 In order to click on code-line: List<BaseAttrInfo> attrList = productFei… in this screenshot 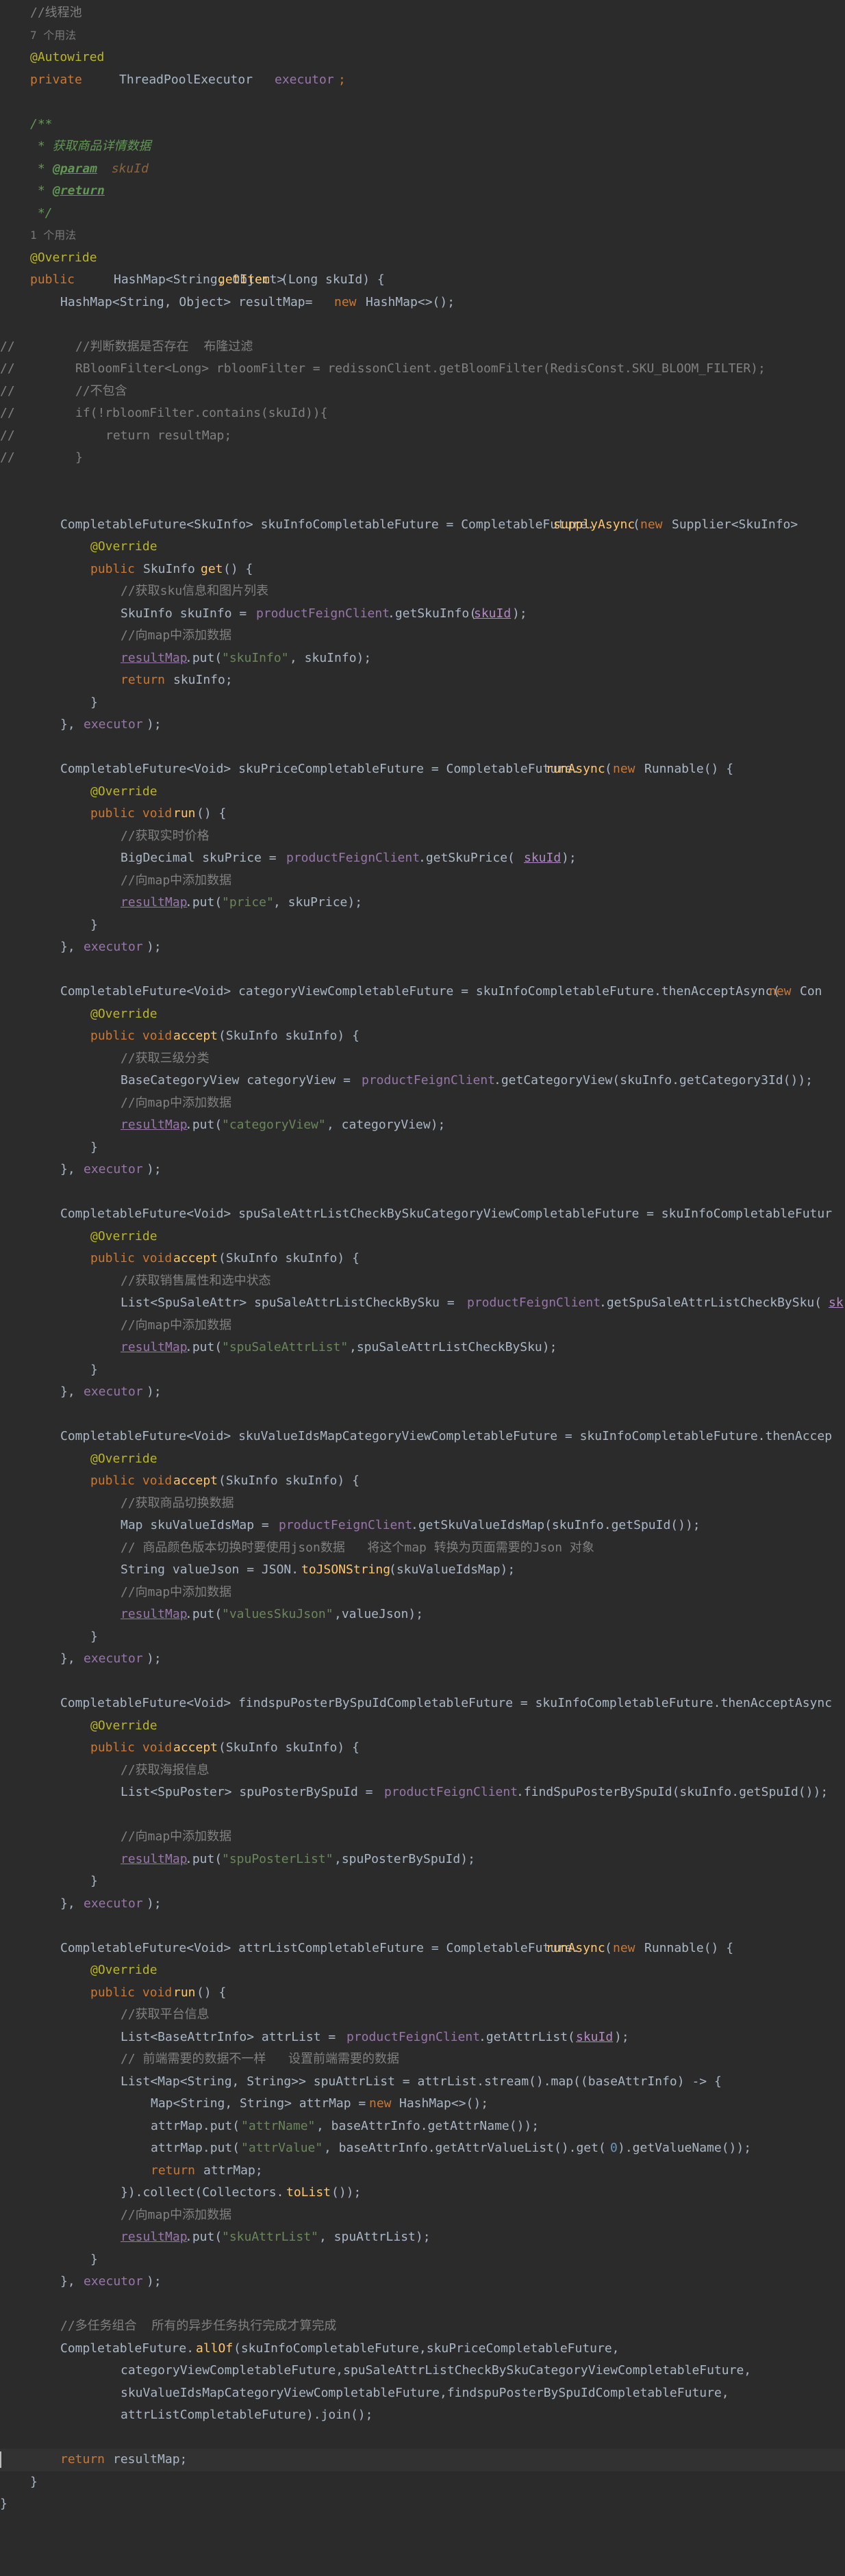, I will do `click(422, 2037)`.